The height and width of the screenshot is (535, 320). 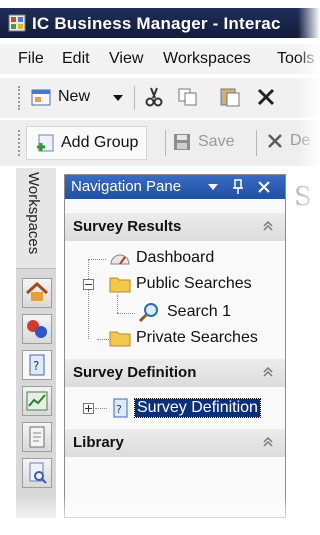 I want to click on public-searches-label: Public Searches, so click(x=194, y=283).